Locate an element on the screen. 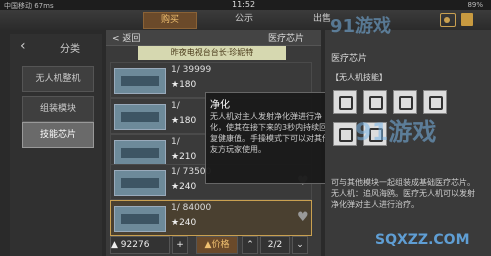 This screenshot has width=491, height=256. listing-row: 1/ 84000 ★240 ♥ is located at coordinates (211, 218).